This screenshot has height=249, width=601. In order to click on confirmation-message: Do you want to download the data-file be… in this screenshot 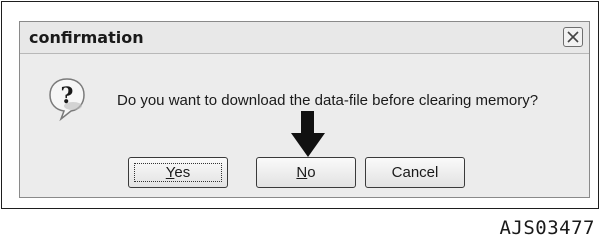, I will do `click(328, 100)`.